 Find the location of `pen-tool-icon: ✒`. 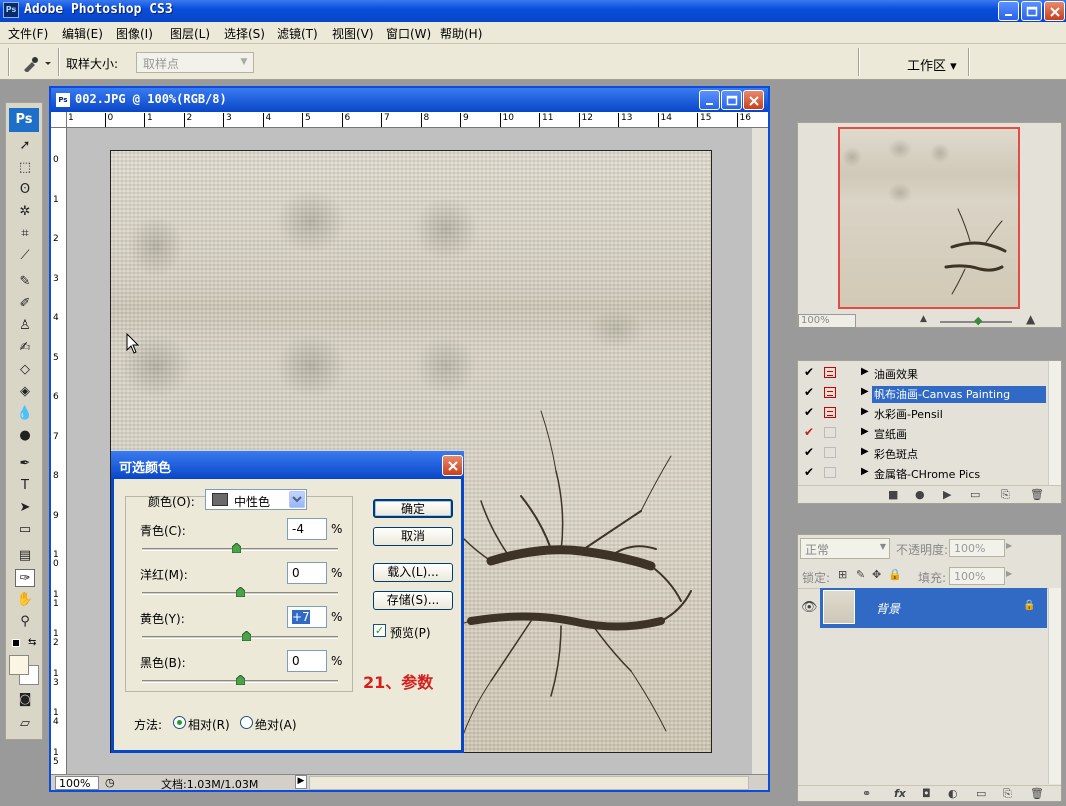

pen-tool-icon: ✒ is located at coordinates (25, 464).